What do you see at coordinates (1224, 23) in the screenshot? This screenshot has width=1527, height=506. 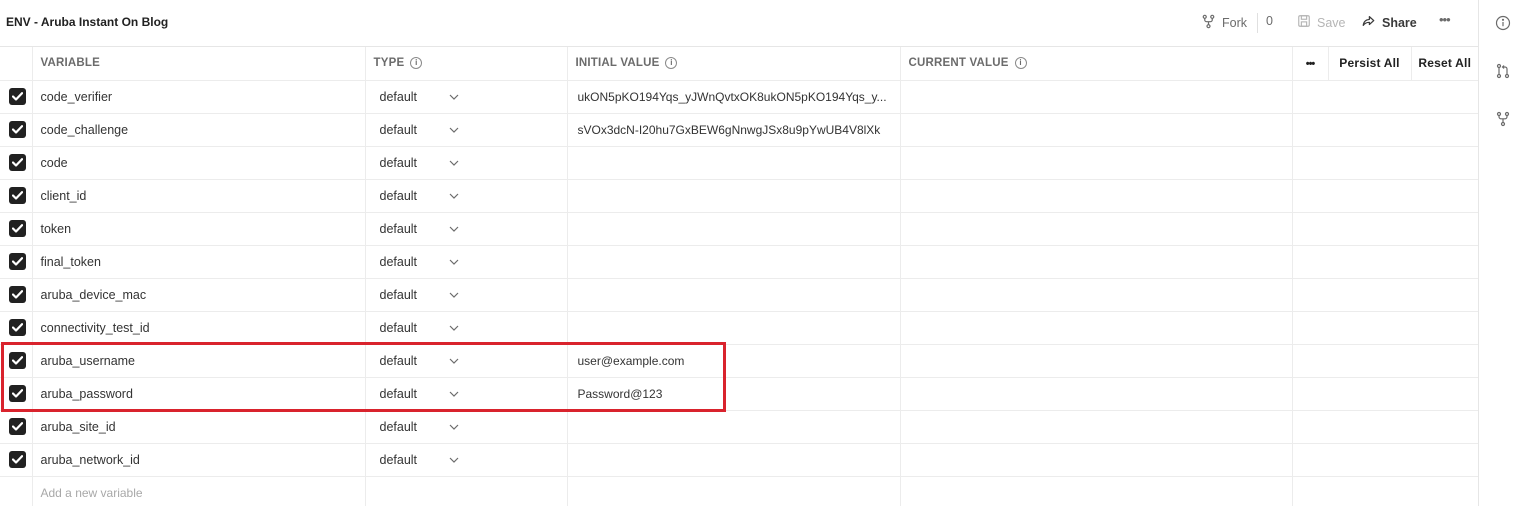 I see `fork-button: Fork` at bounding box center [1224, 23].